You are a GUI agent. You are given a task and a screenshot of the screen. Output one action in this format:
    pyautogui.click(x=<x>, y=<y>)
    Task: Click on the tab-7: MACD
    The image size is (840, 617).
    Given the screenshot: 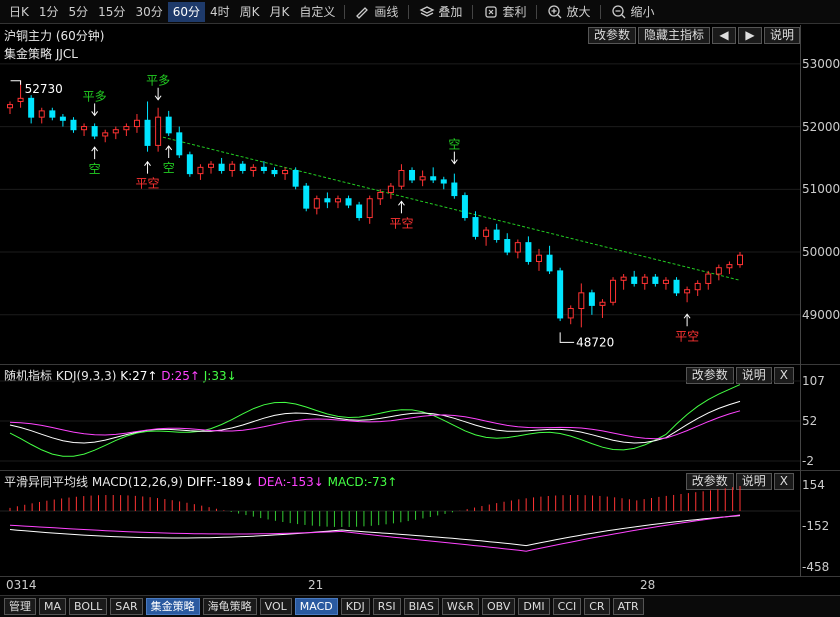 What is the action you would take?
    pyautogui.click(x=316, y=606)
    